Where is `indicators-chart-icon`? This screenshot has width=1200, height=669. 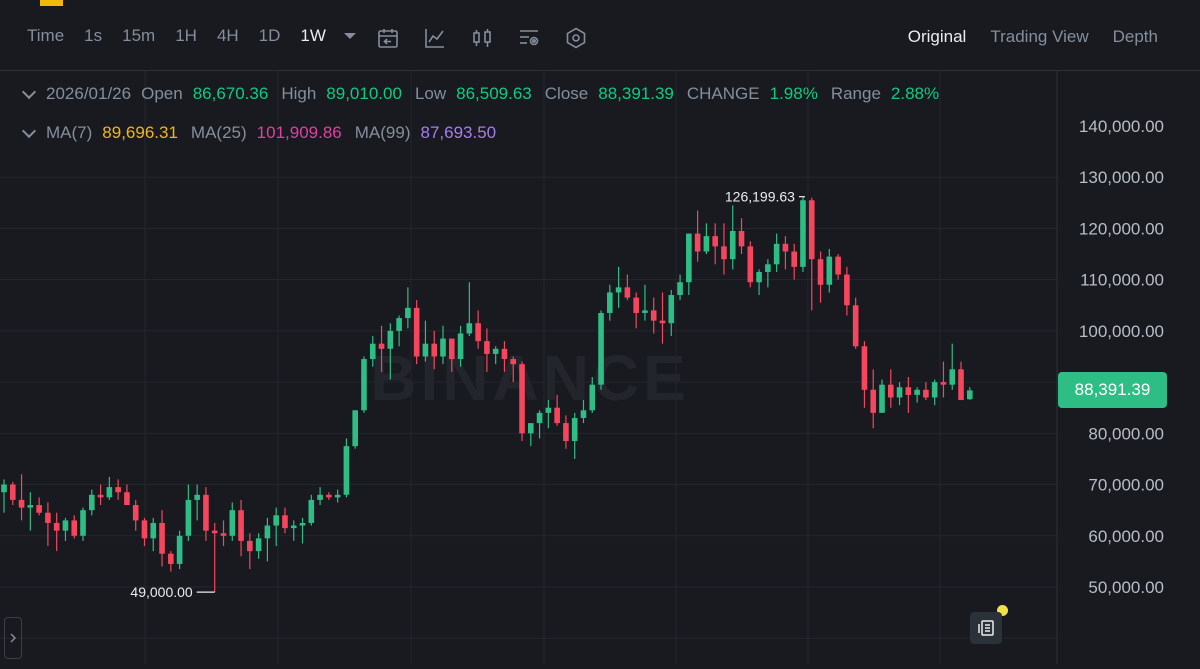
indicators-chart-icon is located at coordinates (435, 38).